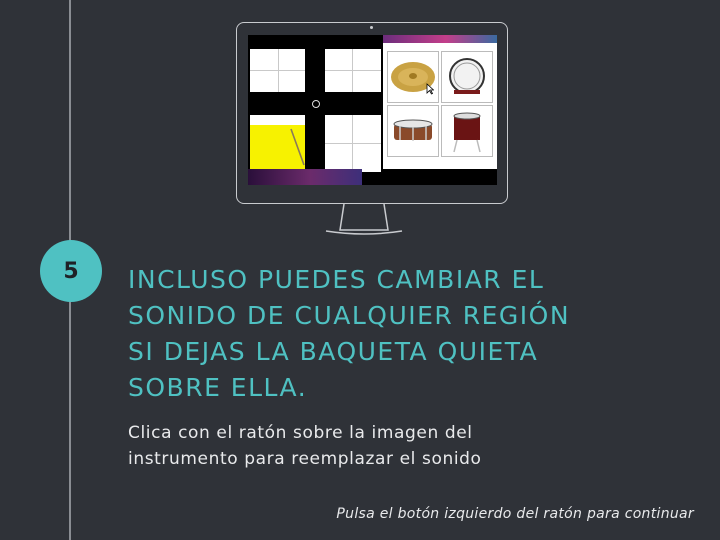 This screenshot has height=540, width=720. Describe the element at coordinates (300, 433) in the screenshot. I see `description-line: Clica con el ratón sobre la imagen del` at that location.